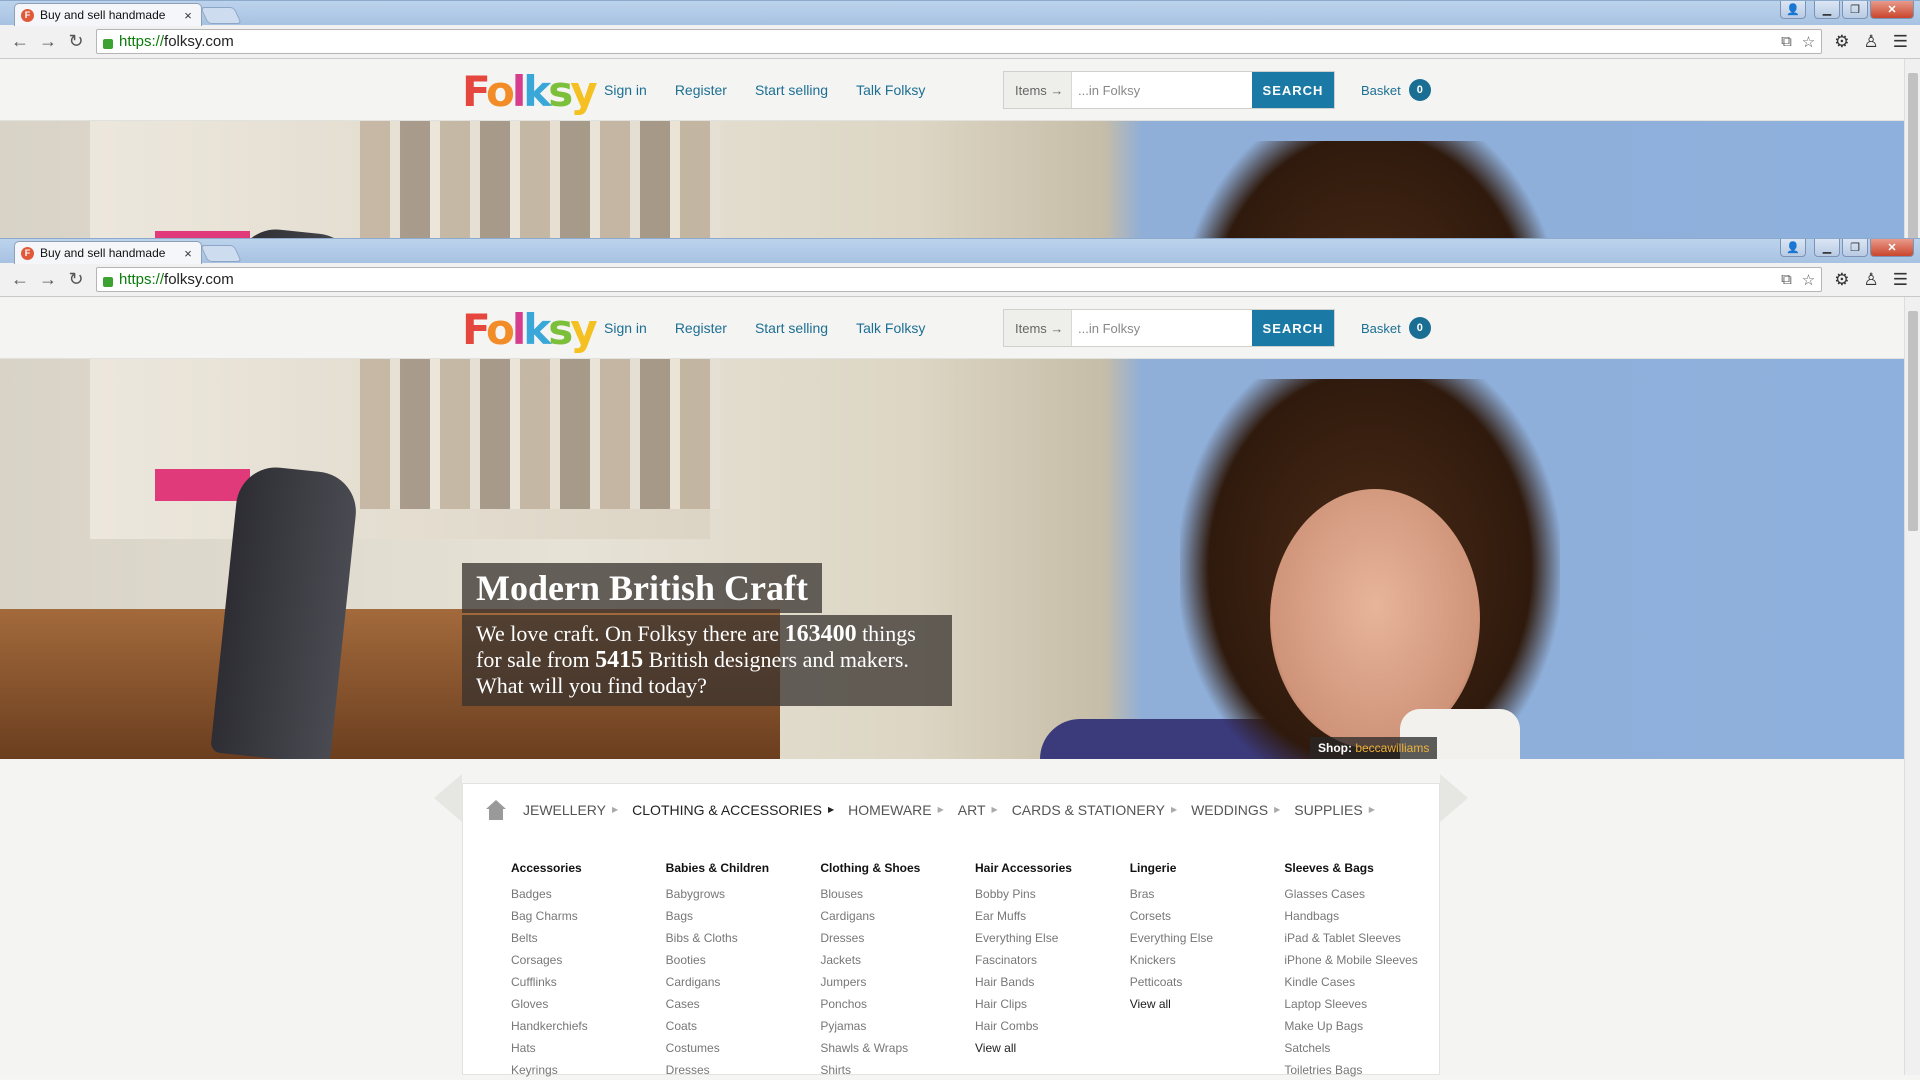 This screenshot has height=1080, width=1920. What do you see at coordinates (108, 252) in the screenshot?
I see `browser-tab: F Buy and sell handmade ×` at bounding box center [108, 252].